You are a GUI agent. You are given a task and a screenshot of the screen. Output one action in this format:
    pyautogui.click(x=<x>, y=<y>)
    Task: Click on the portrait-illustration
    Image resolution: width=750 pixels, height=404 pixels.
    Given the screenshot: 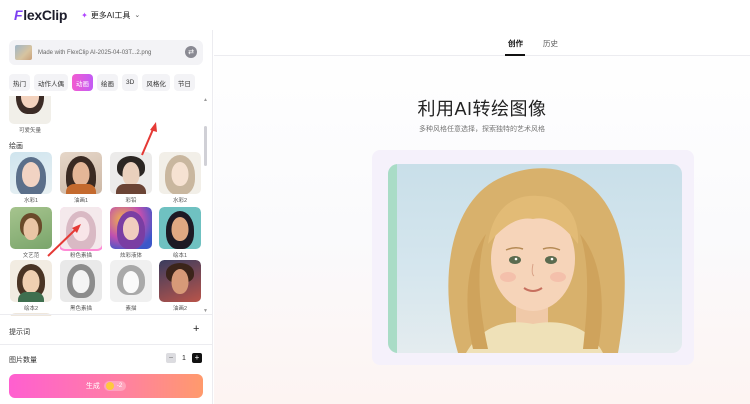 What is the action you would take?
    pyautogui.click(x=536, y=260)
    